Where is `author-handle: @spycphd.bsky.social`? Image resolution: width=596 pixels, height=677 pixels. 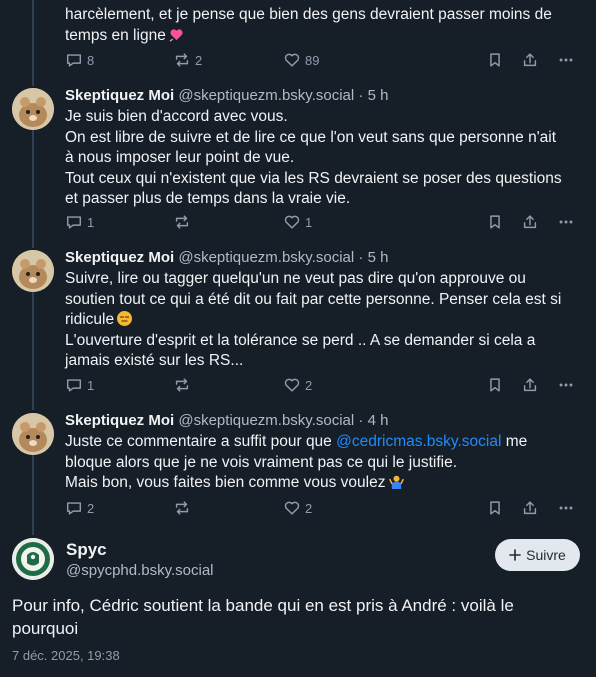 author-handle: @spycphd.bsky.social is located at coordinates (140, 570).